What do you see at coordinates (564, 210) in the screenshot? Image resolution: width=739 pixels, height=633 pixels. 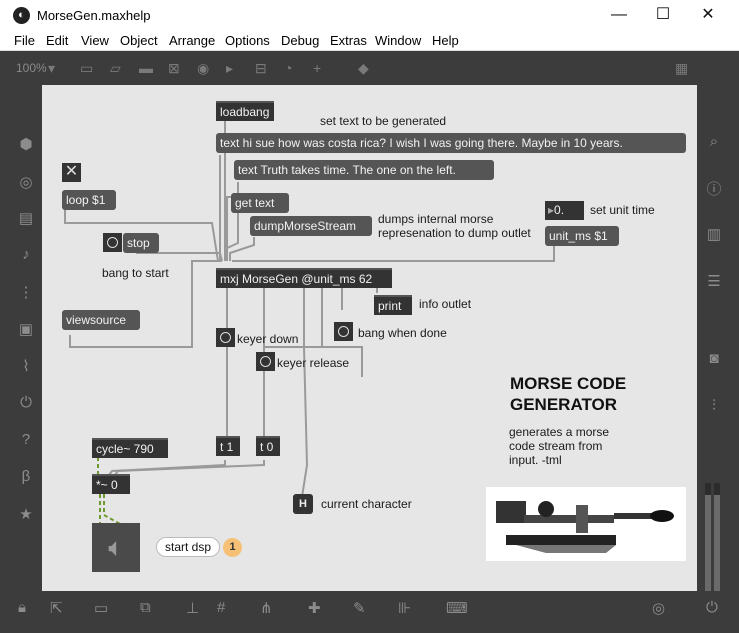 I see `unit-time-numbox: ▸0.` at bounding box center [564, 210].